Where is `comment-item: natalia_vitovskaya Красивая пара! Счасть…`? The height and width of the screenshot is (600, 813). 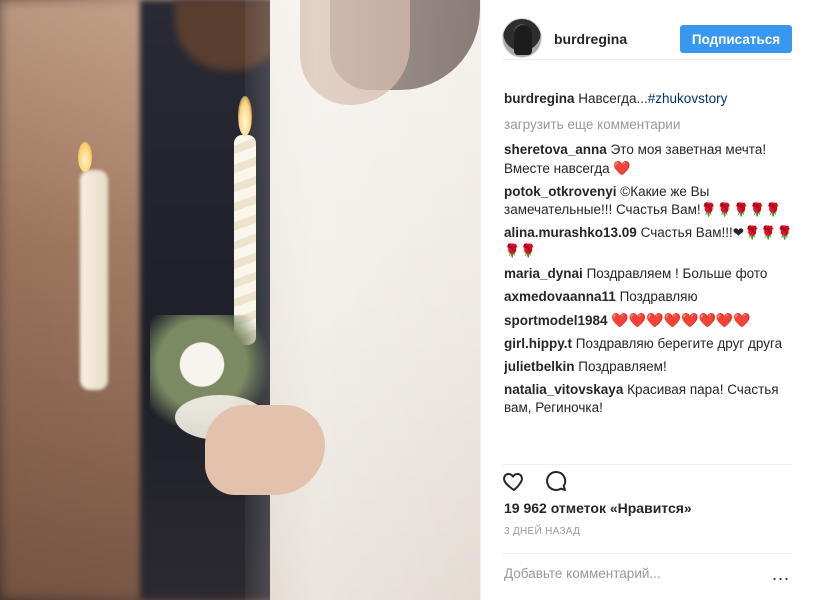 comment-item: natalia_vitovskaya Красивая пара! Счасть… is located at coordinates (649, 399).